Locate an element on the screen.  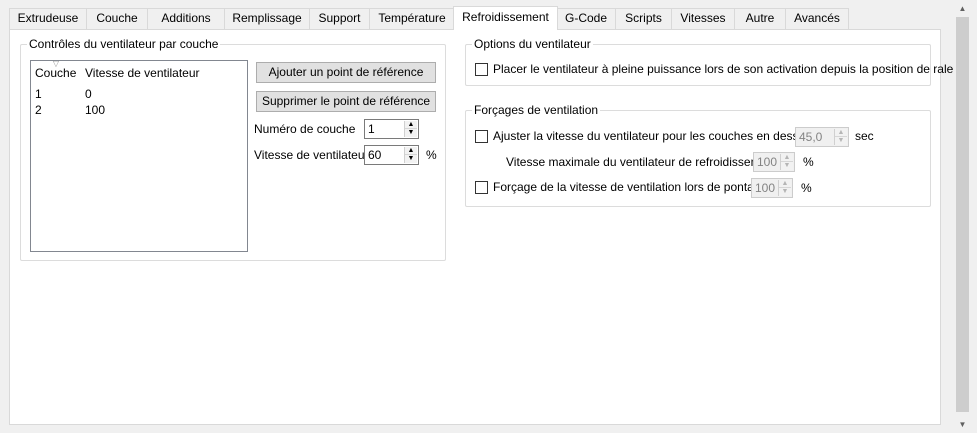
ventilation-overrides-group-title: Forçages de ventilation is located at coordinates (536, 110).